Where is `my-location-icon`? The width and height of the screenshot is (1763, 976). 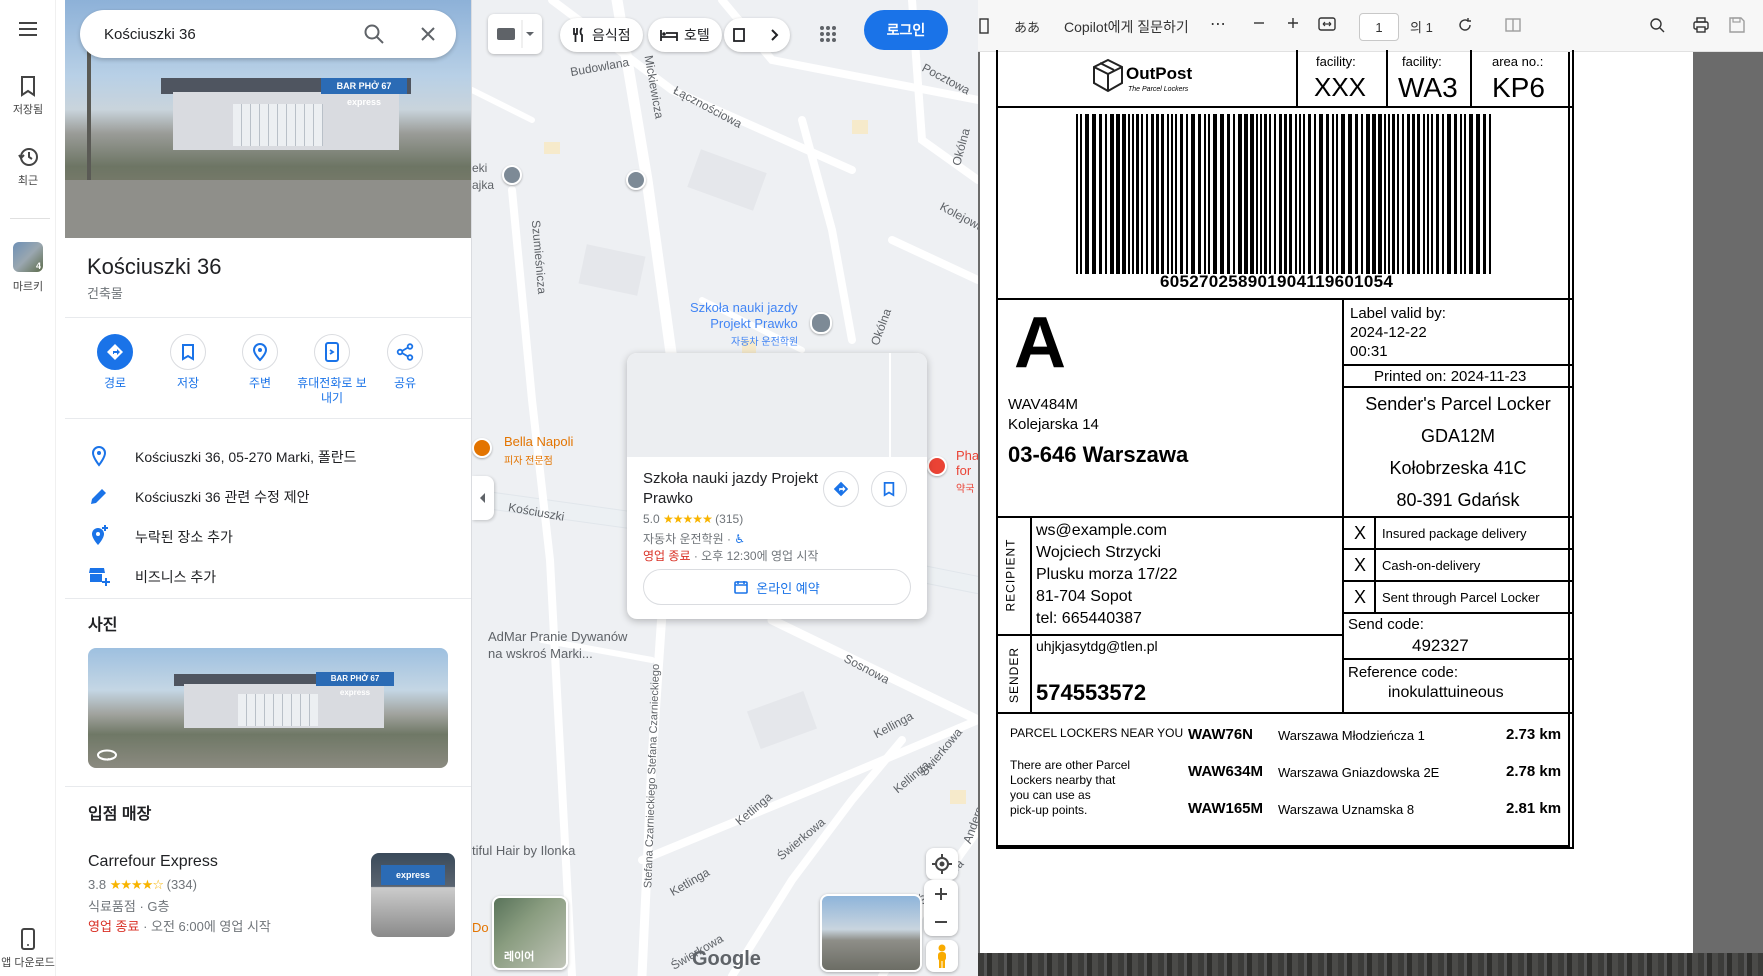 my-location-icon is located at coordinates (942, 864).